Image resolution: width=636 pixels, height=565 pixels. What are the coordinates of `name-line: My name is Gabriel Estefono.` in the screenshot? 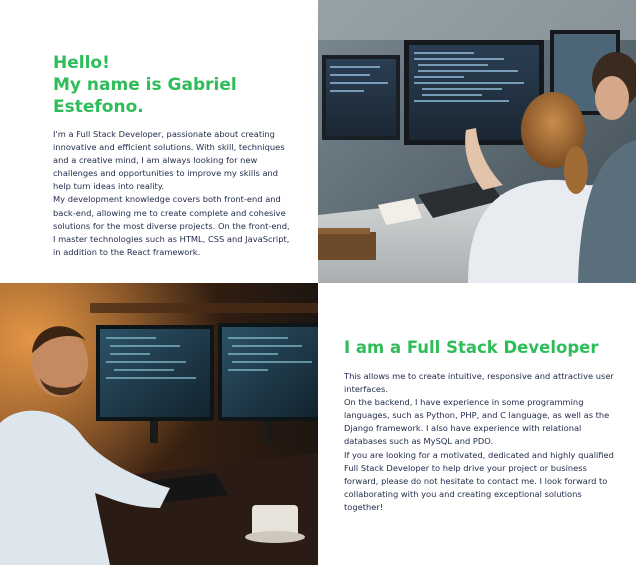 It's located at (145, 96).